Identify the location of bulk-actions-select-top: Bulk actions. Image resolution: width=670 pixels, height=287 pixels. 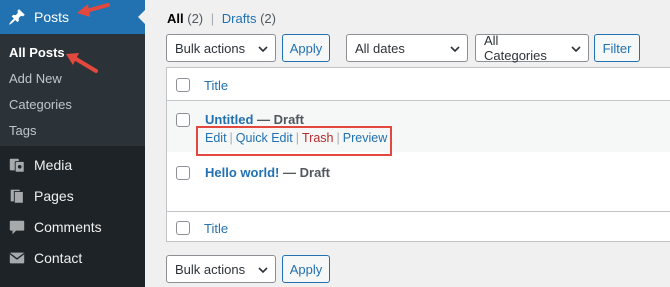
(221, 48).